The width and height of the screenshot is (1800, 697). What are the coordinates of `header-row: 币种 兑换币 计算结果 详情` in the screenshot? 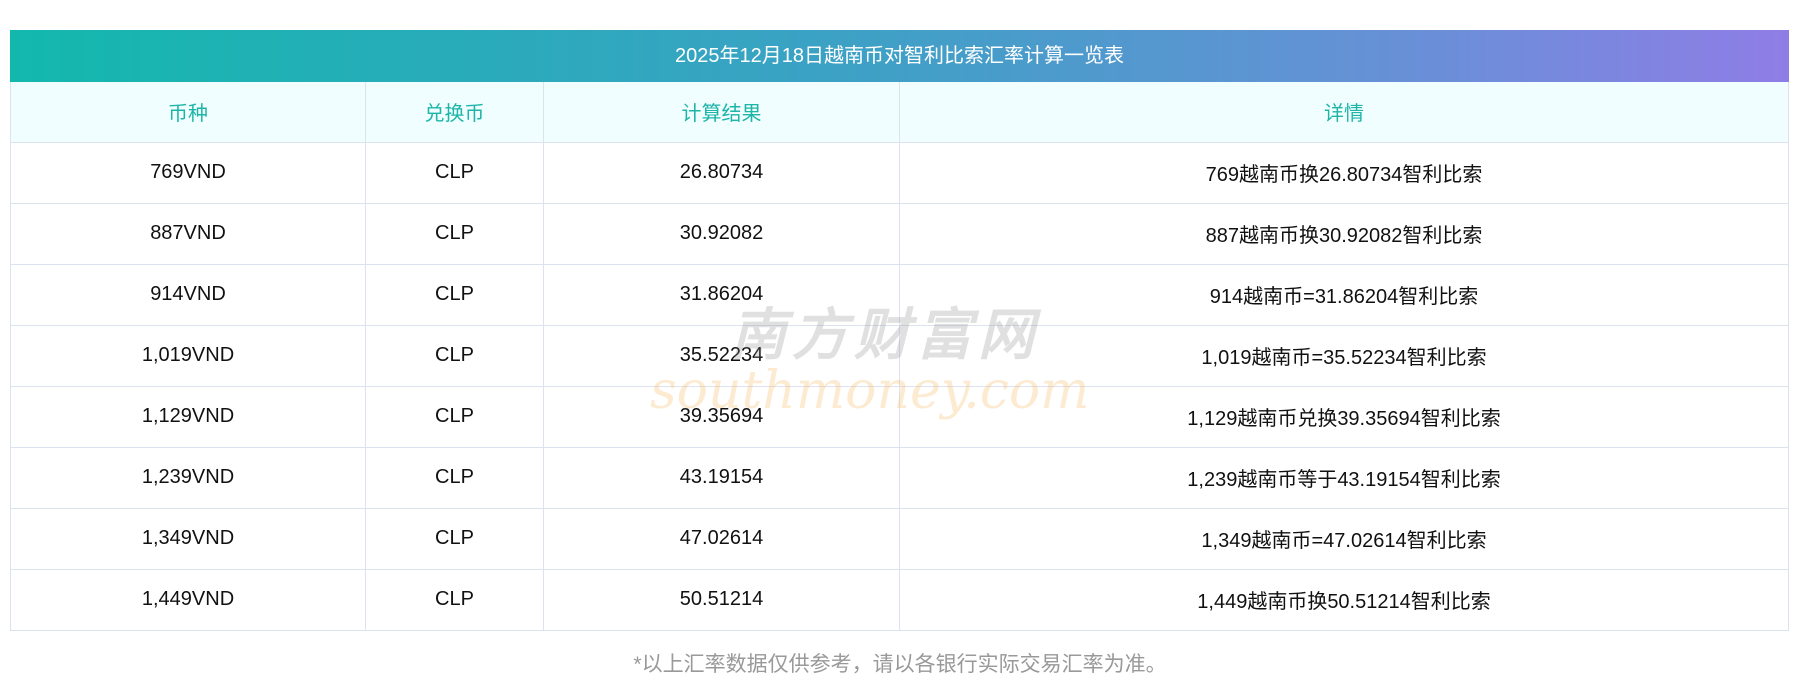 It's located at (899, 112).